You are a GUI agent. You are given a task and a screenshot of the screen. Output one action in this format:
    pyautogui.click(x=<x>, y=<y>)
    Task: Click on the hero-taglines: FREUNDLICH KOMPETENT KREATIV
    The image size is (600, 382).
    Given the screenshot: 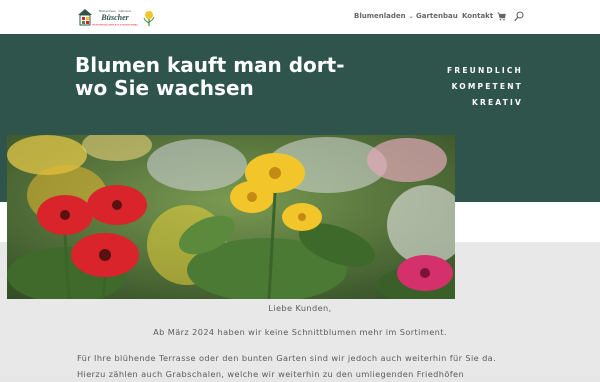 What is the action you would take?
    pyautogui.click(x=485, y=87)
    